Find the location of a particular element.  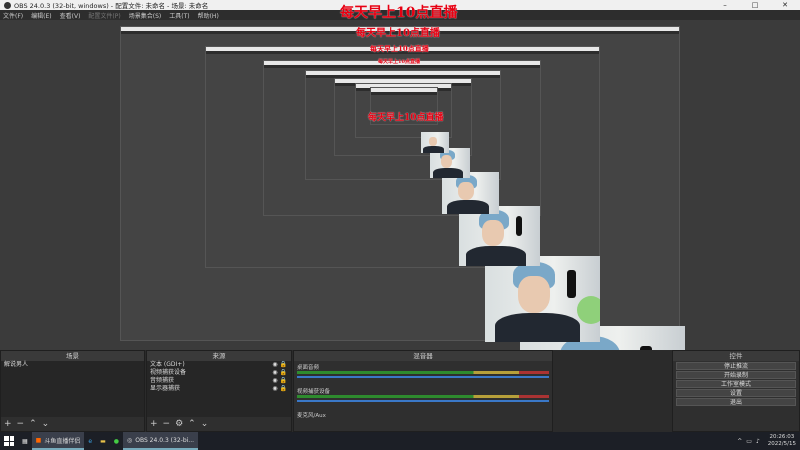

douyu-icon: ■ is located at coordinates (38, 440).